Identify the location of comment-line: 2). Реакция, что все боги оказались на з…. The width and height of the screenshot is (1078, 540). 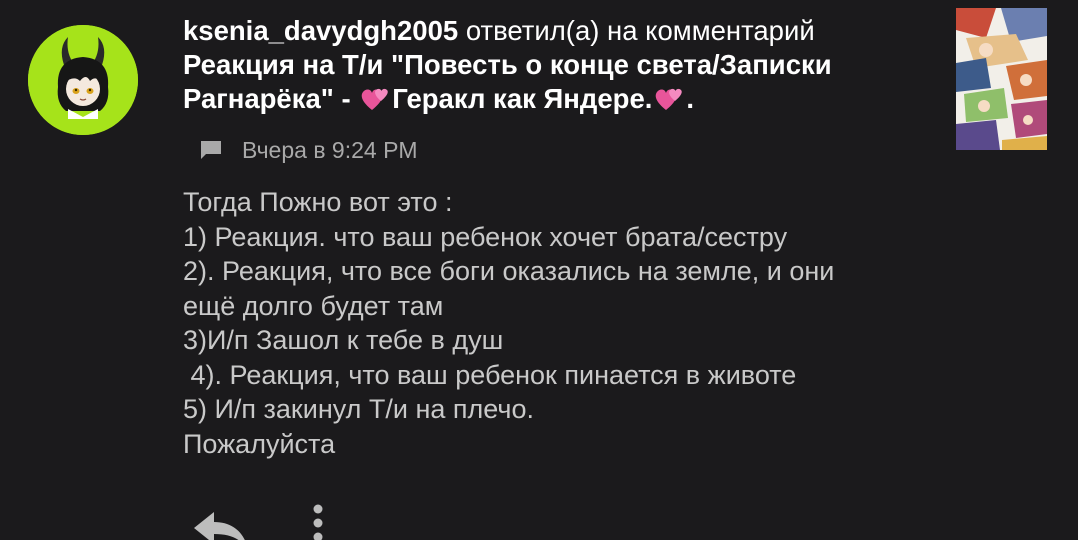
(509, 271).